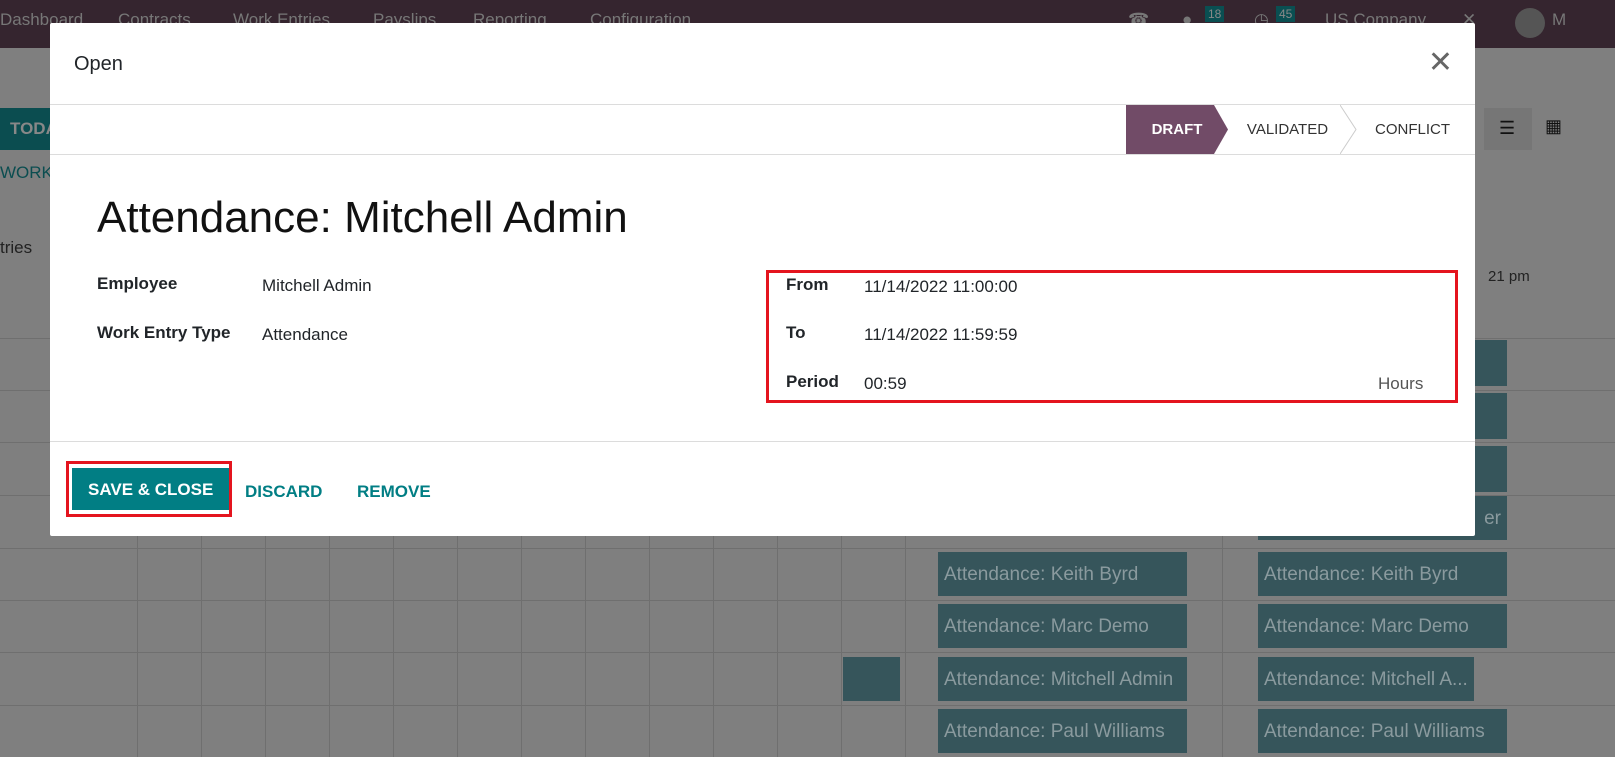 Image resolution: width=1615 pixels, height=757 pixels. I want to click on period-label: Period, so click(812, 381).